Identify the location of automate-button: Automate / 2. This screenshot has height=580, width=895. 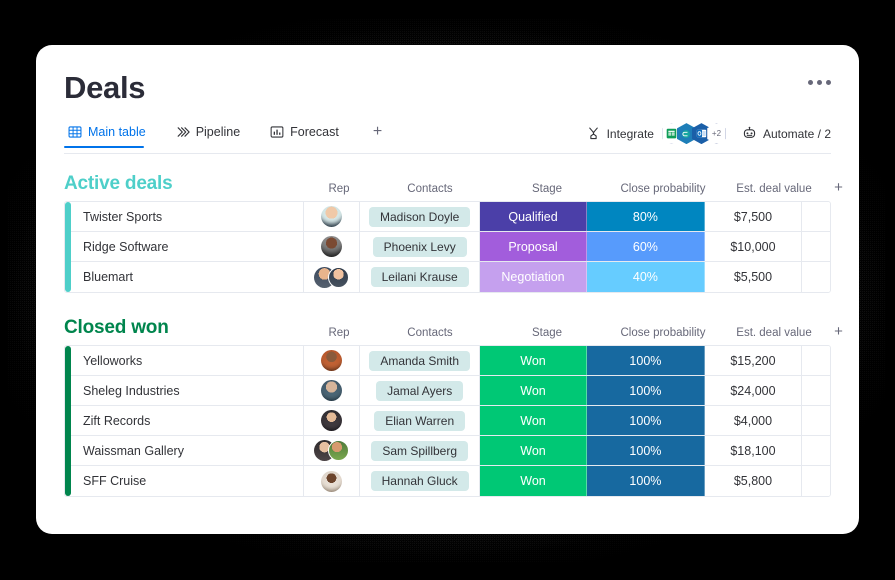
(786, 133).